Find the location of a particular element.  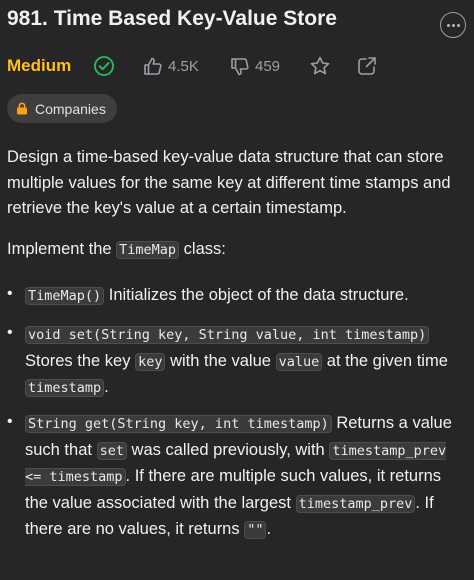

code-set: set is located at coordinates (111, 450).